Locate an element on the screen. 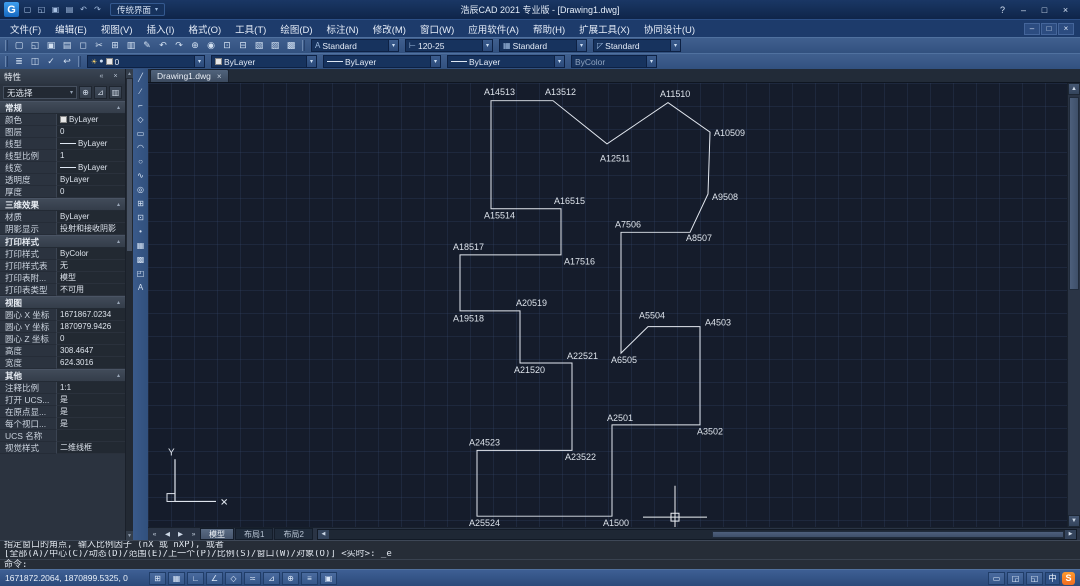  prop-value-material: ByLayer is located at coordinates (90, 217).